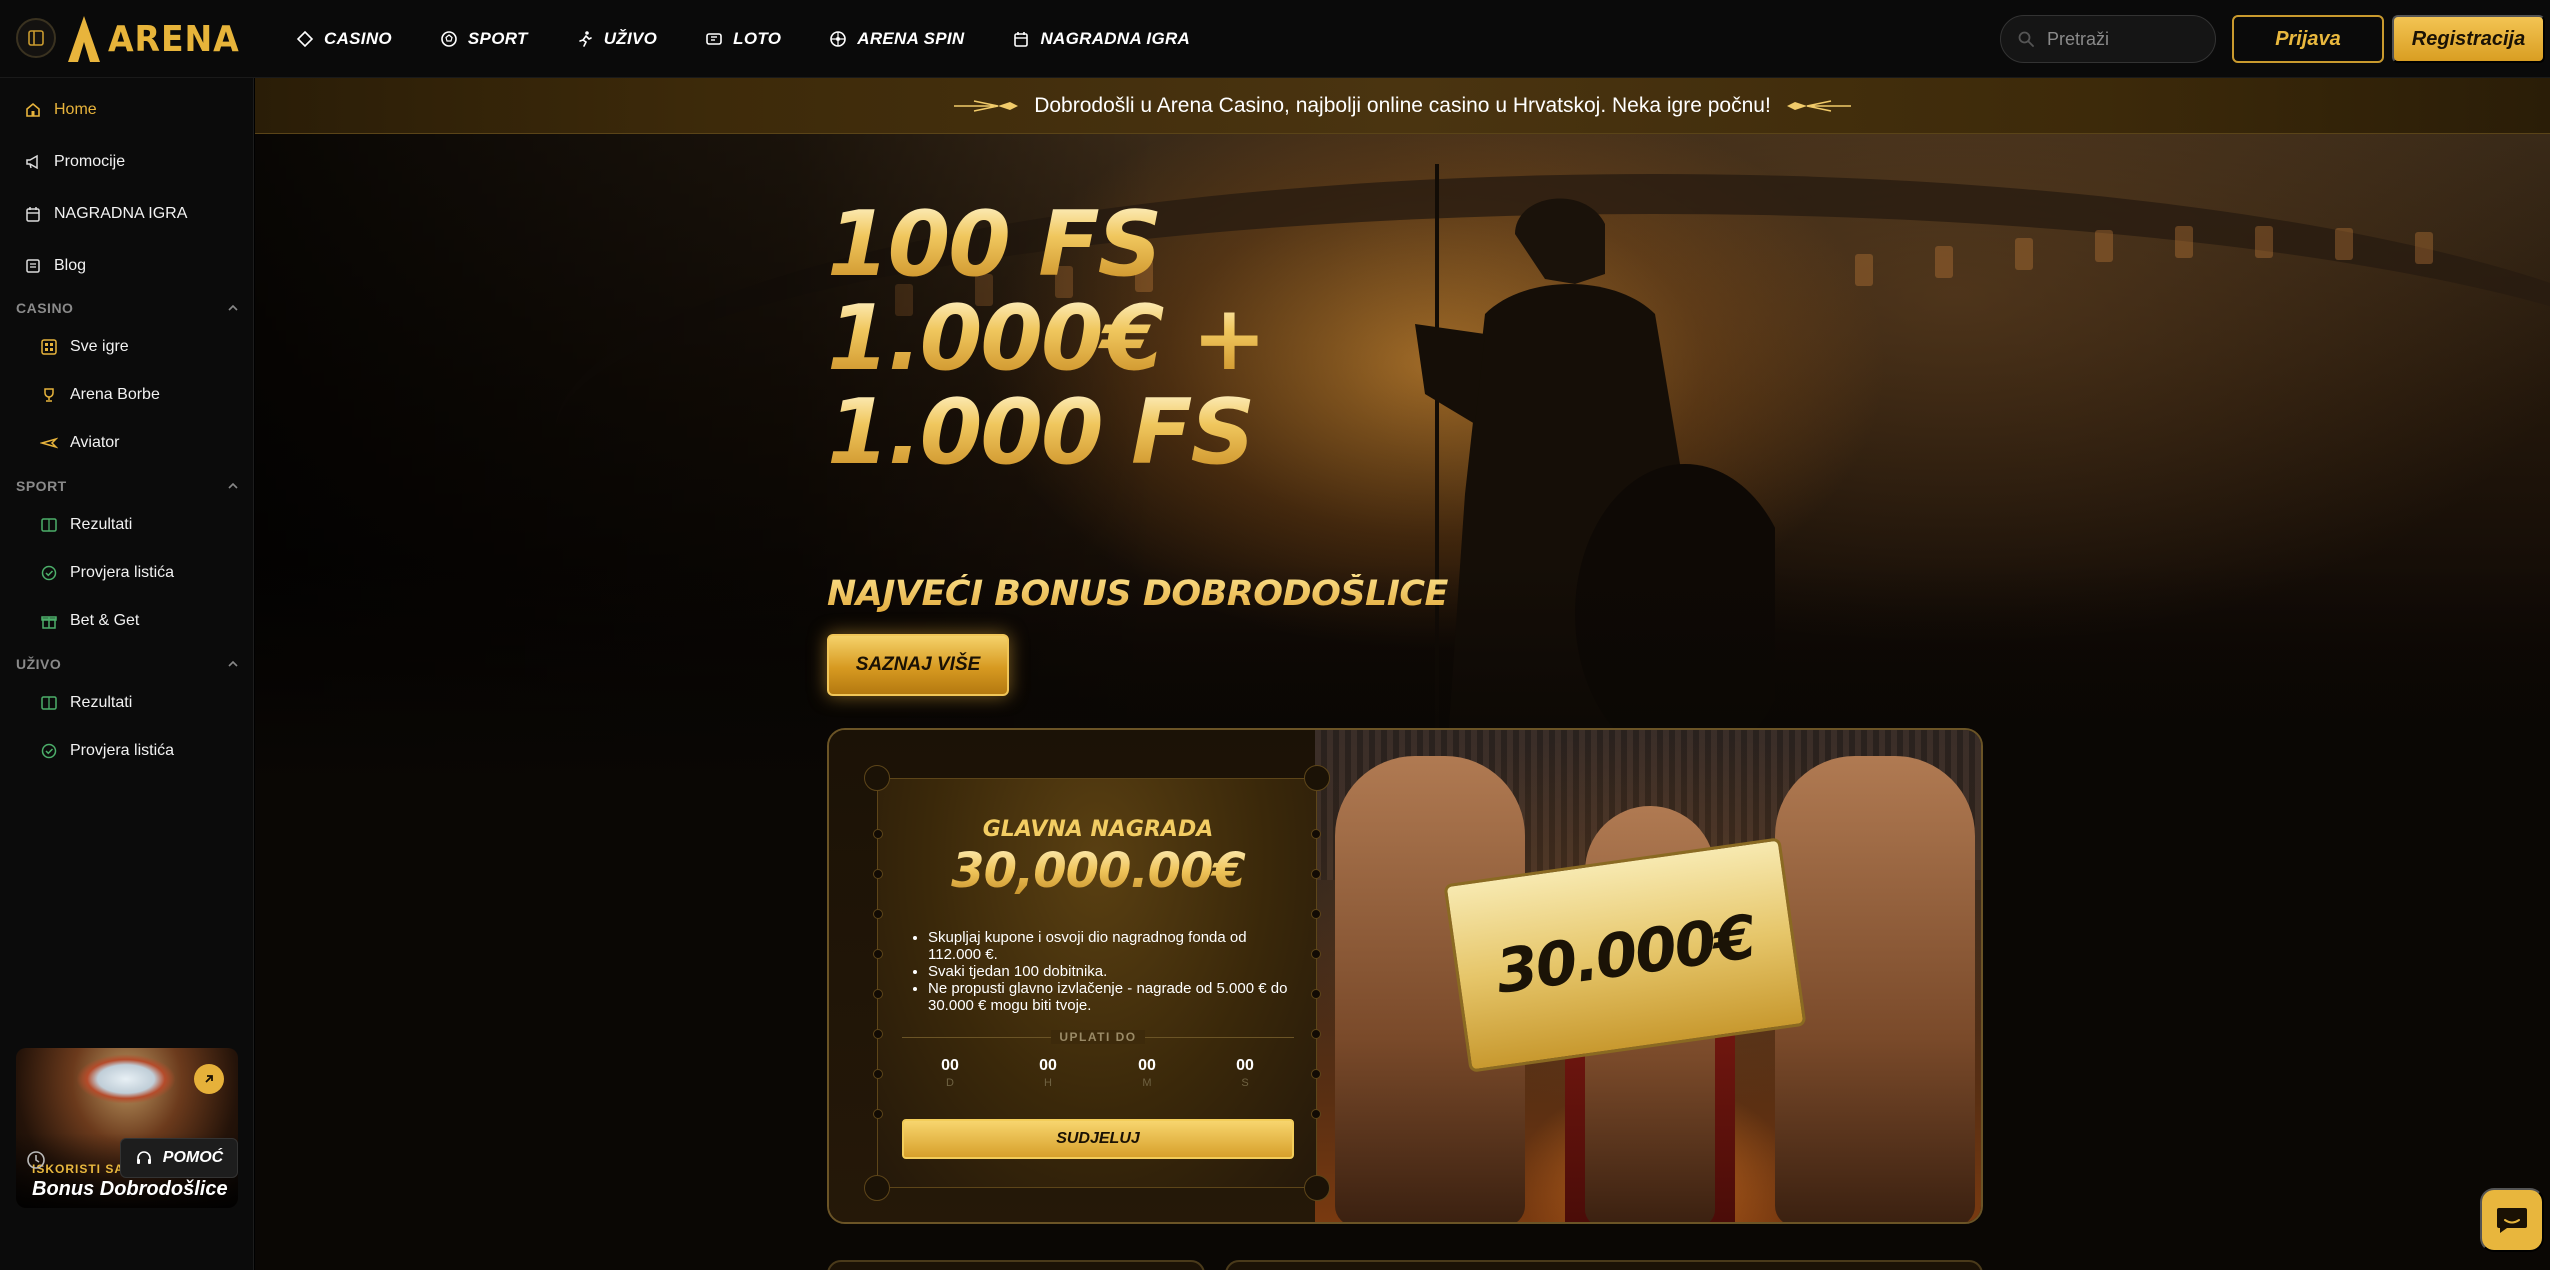  I want to click on sidebar-item-promocije-label: Promocije, so click(90, 161).